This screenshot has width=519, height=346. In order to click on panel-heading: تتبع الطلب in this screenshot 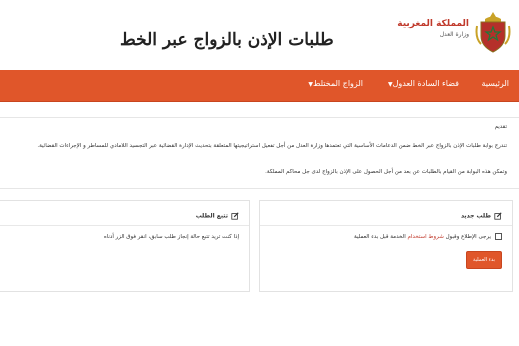, I will do `click(217, 216)`.